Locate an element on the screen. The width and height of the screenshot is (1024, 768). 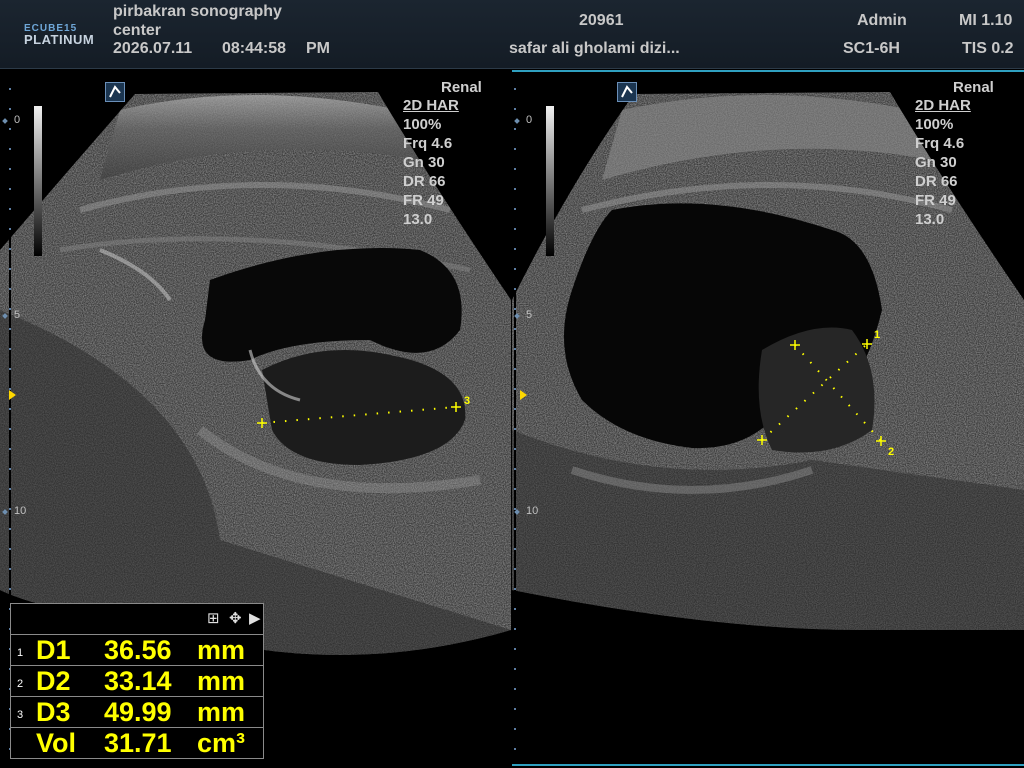
facility-name-line2: center is located at coordinates (137, 30).